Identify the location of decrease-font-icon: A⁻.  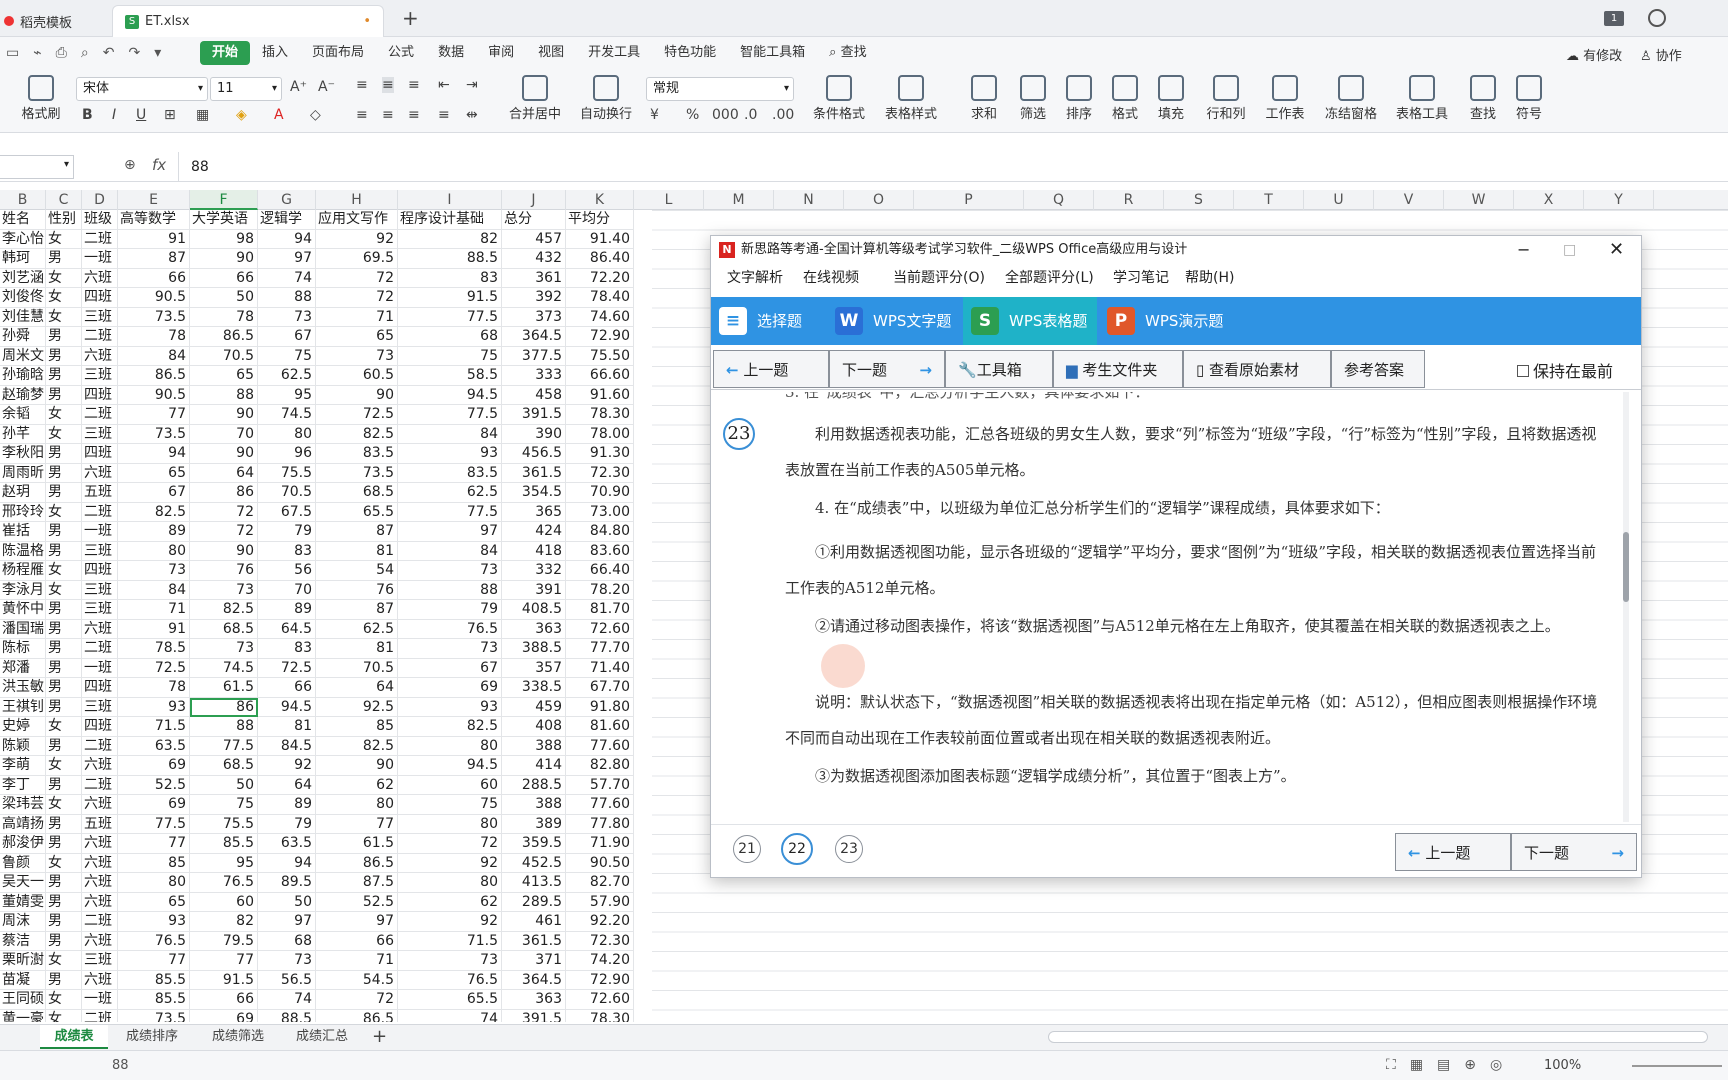
(326, 87).